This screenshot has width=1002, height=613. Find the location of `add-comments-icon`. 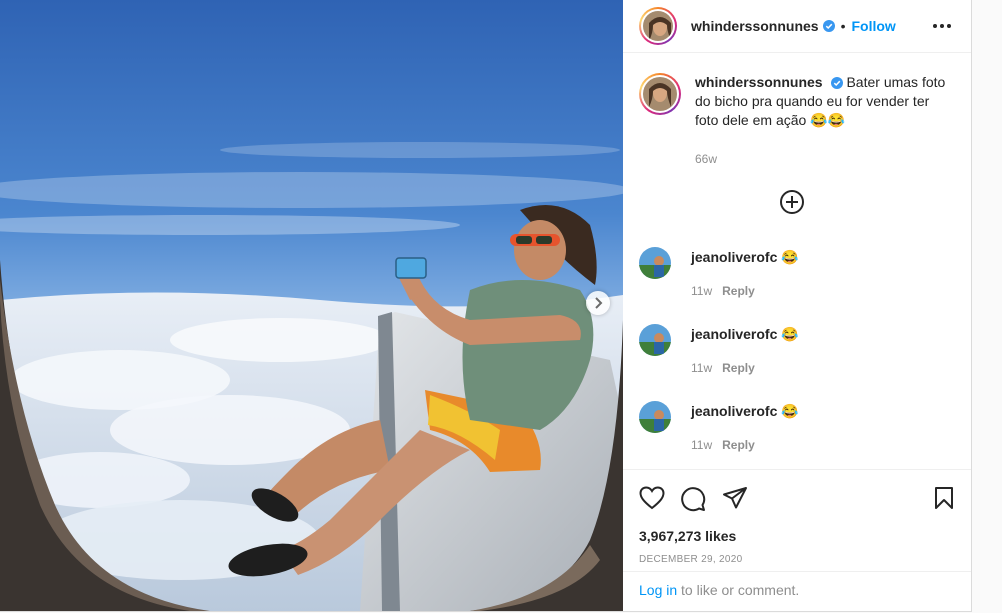

add-comments-icon is located at coordinates (792, 202).